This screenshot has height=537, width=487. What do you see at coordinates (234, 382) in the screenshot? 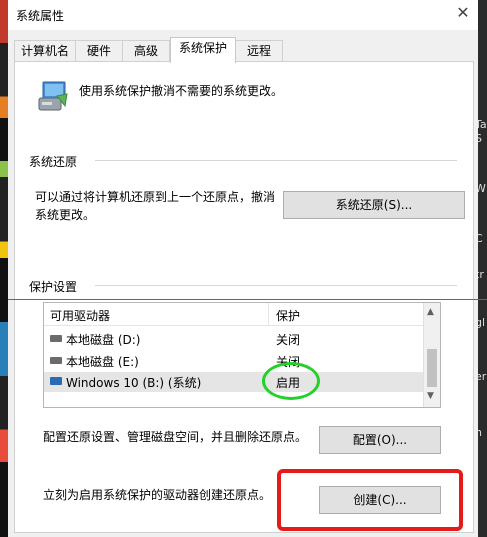
I see `drive-row-selected: Windows 10 (B:) (系统) 启用` at bounding box center [234, 382].